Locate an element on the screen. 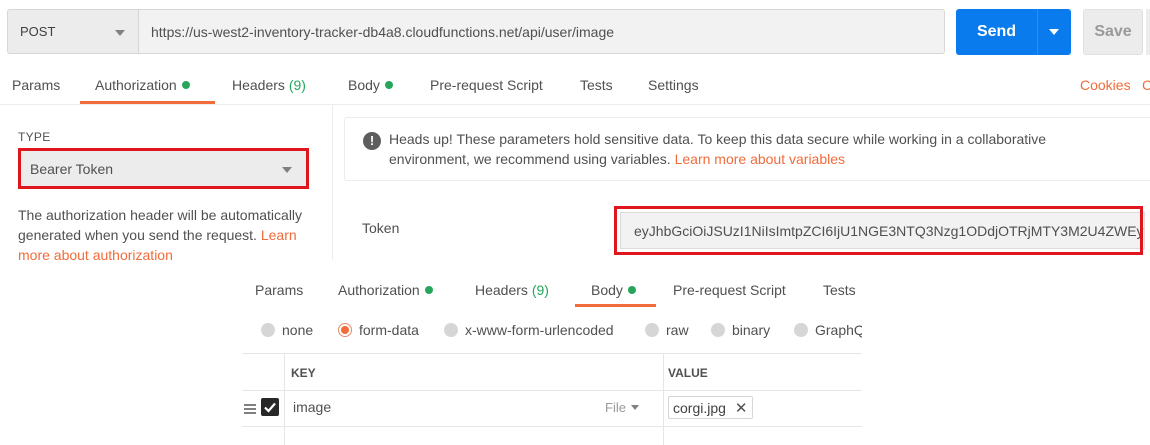 The width and height of the screenshot is (1150, 445). drag-handle-icon is located at coordinates (250, 409).